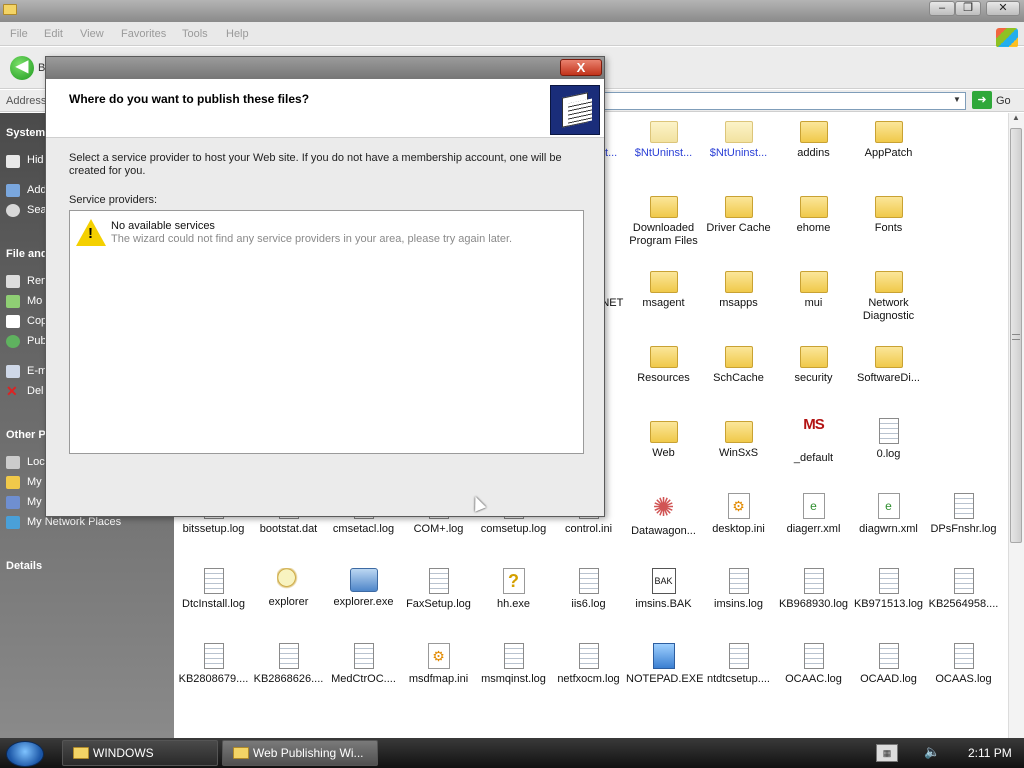 This screenshot has width=1024, height=768. I want to click on go-button: Go, so click(1003, 101).